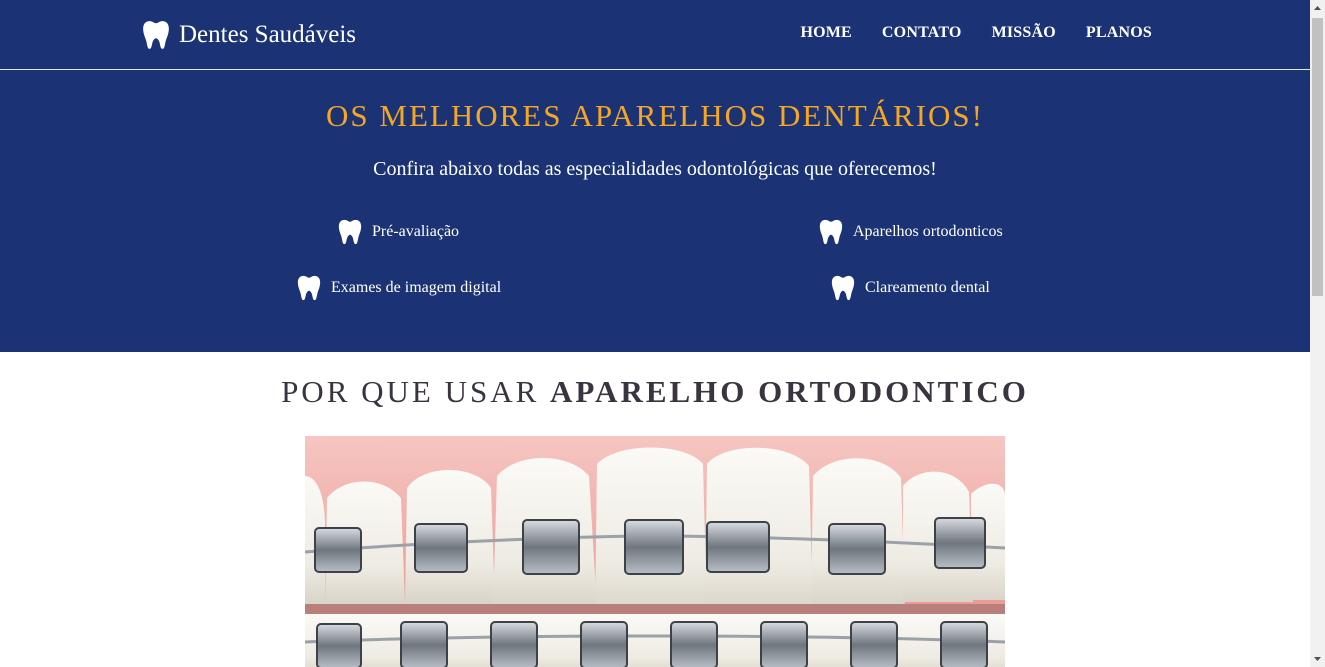  I want to click on service-label: Exames de imagem digital, so click(416, 287).